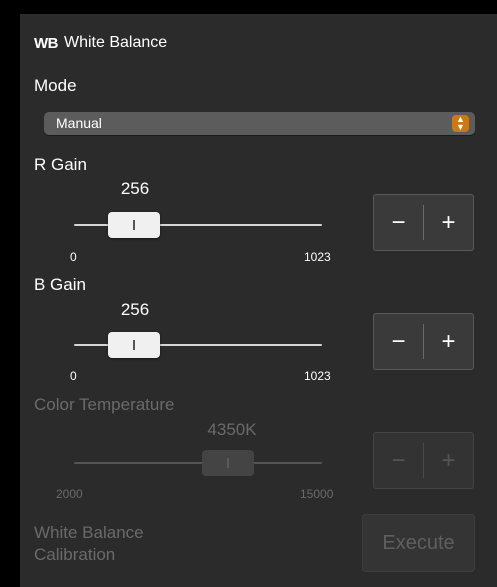 Image resolution: width=497 pixels, height=587 pixels. I want to click on color-temperature-min-label: 2000, so click(69, 494).